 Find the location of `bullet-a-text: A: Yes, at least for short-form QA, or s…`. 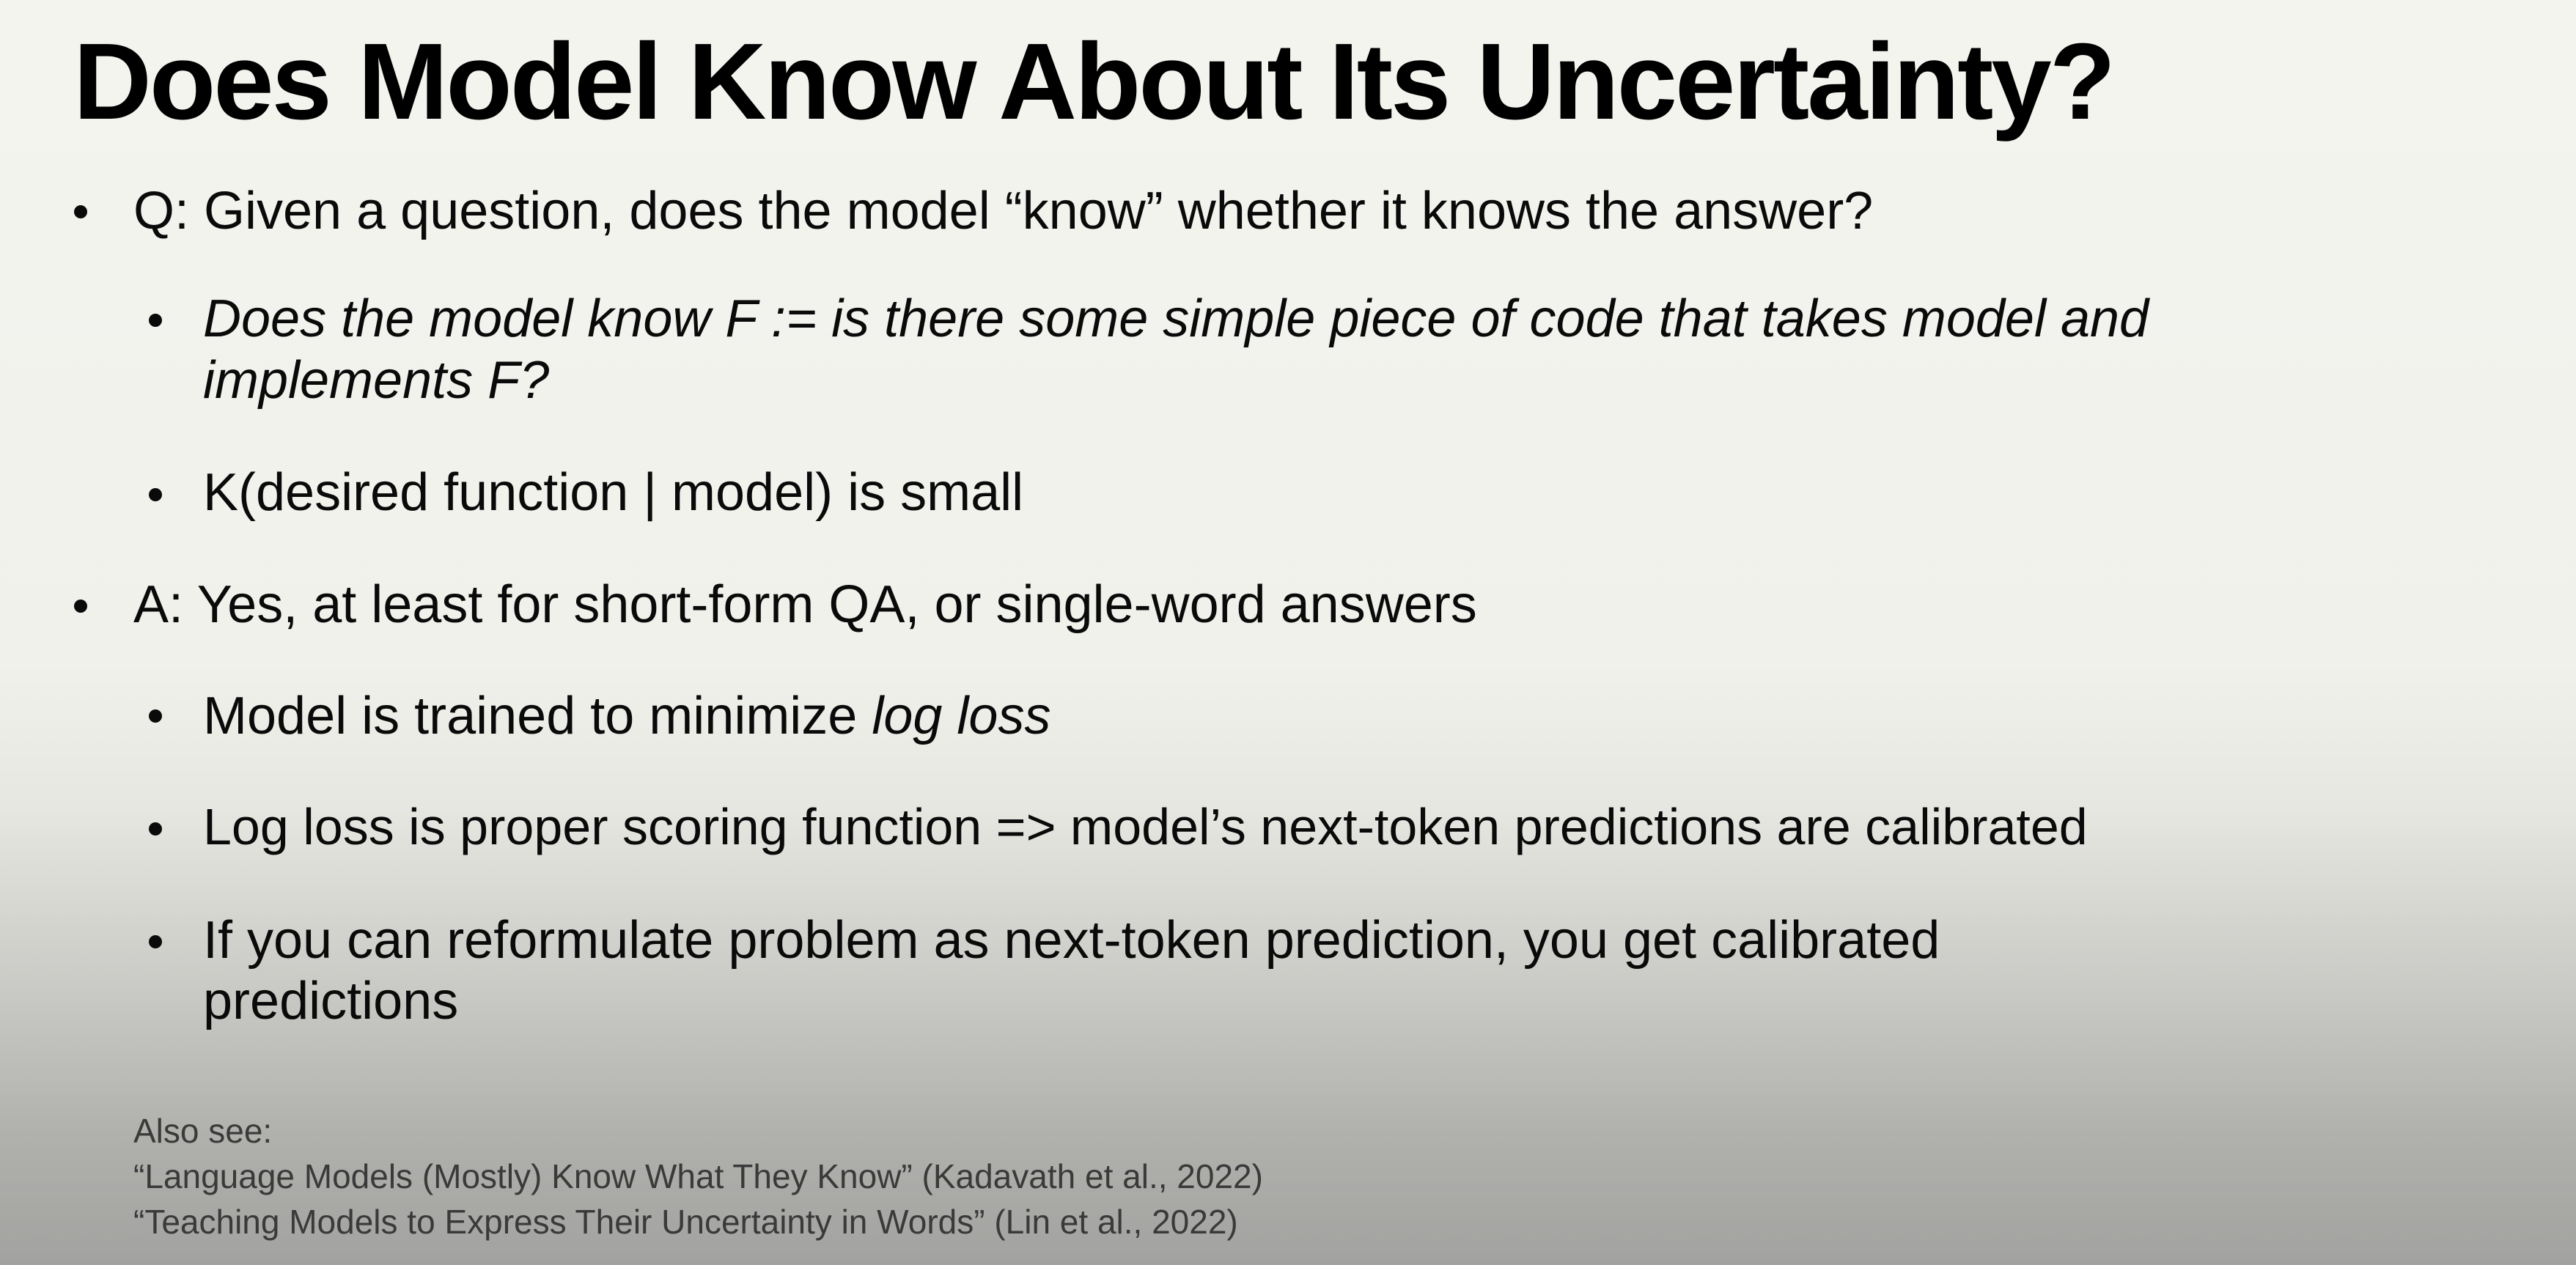

bullet-a-text: A: Yes, at least for short-form QA, or s… is located at coordinates (805, 604).